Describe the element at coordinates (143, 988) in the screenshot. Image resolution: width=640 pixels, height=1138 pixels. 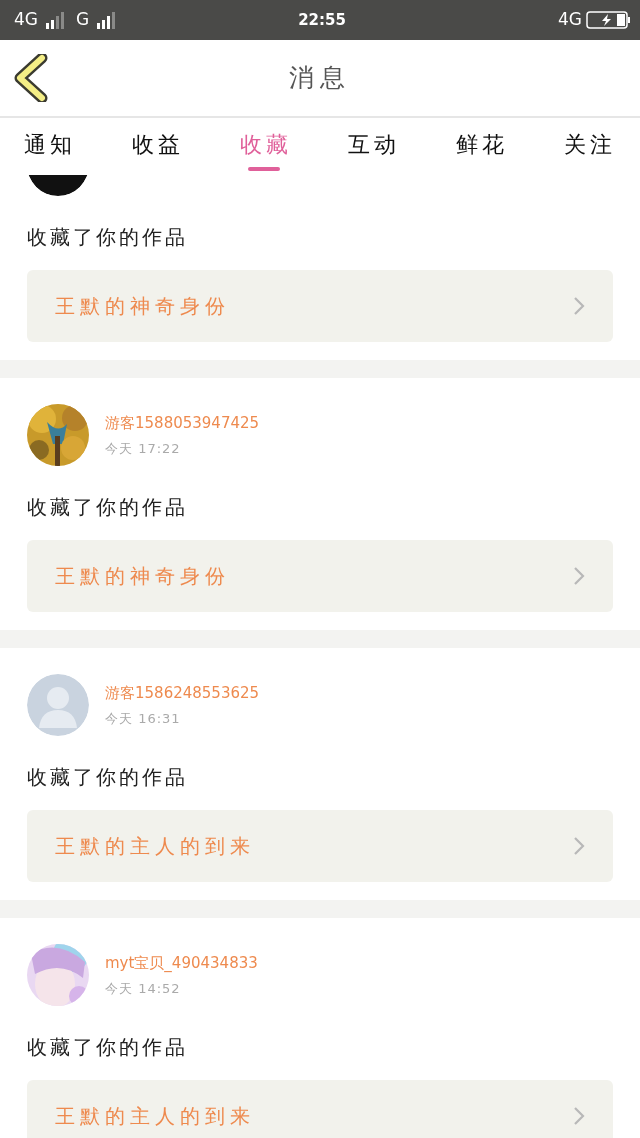
I see `timestamp: 今天 14:52` at that location.